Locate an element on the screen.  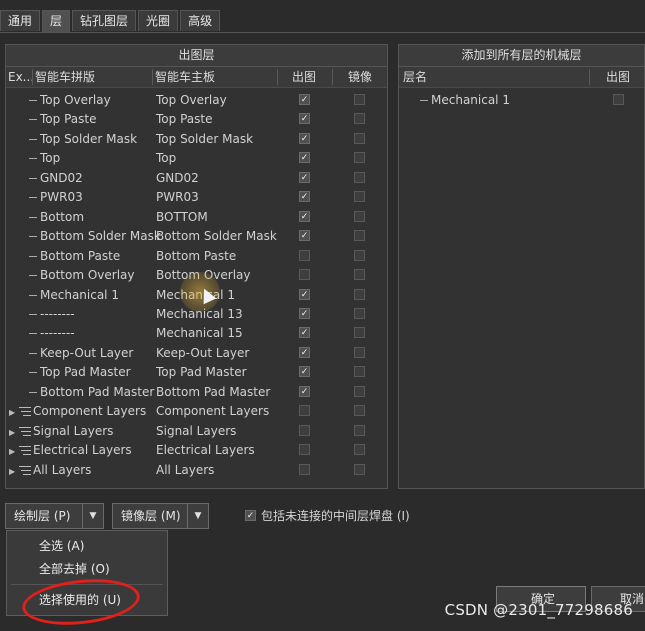
layer-row: -------- Mechanical 15 ✓ is located at coordinates (196, 333).